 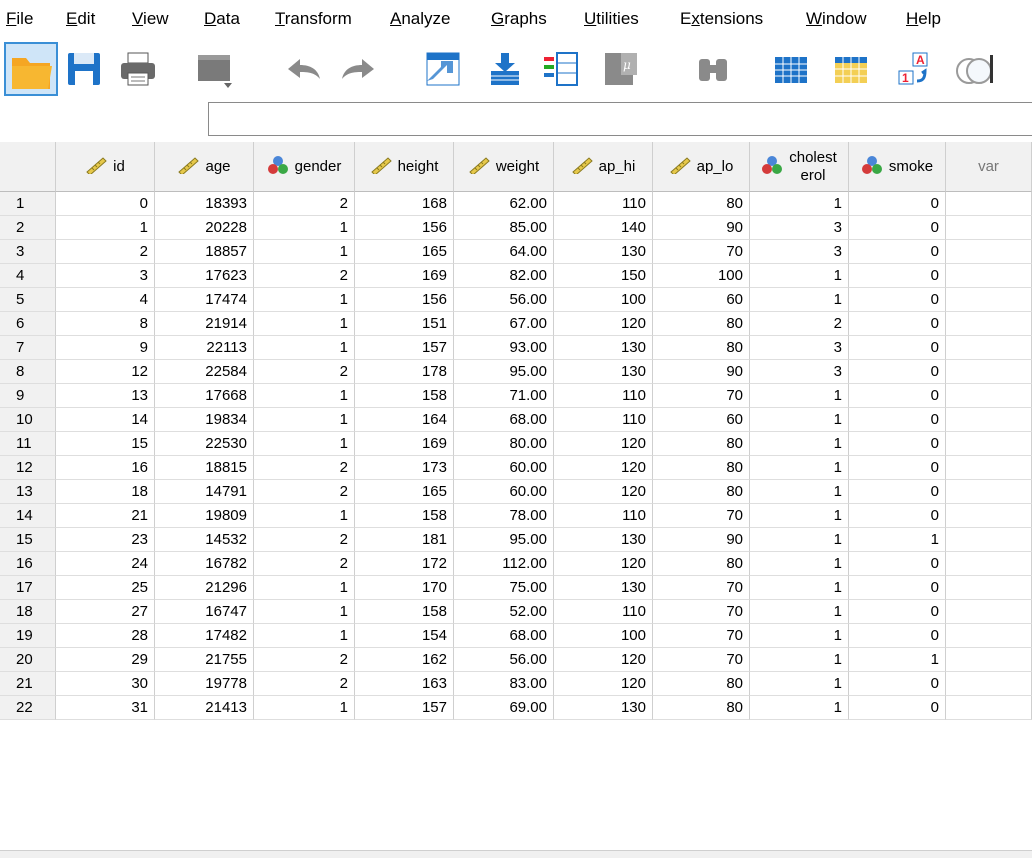 What do you see at coordinates (105, 420) in the screenshot?
I see `table-cell: 14` at bounding box center [105, 420].